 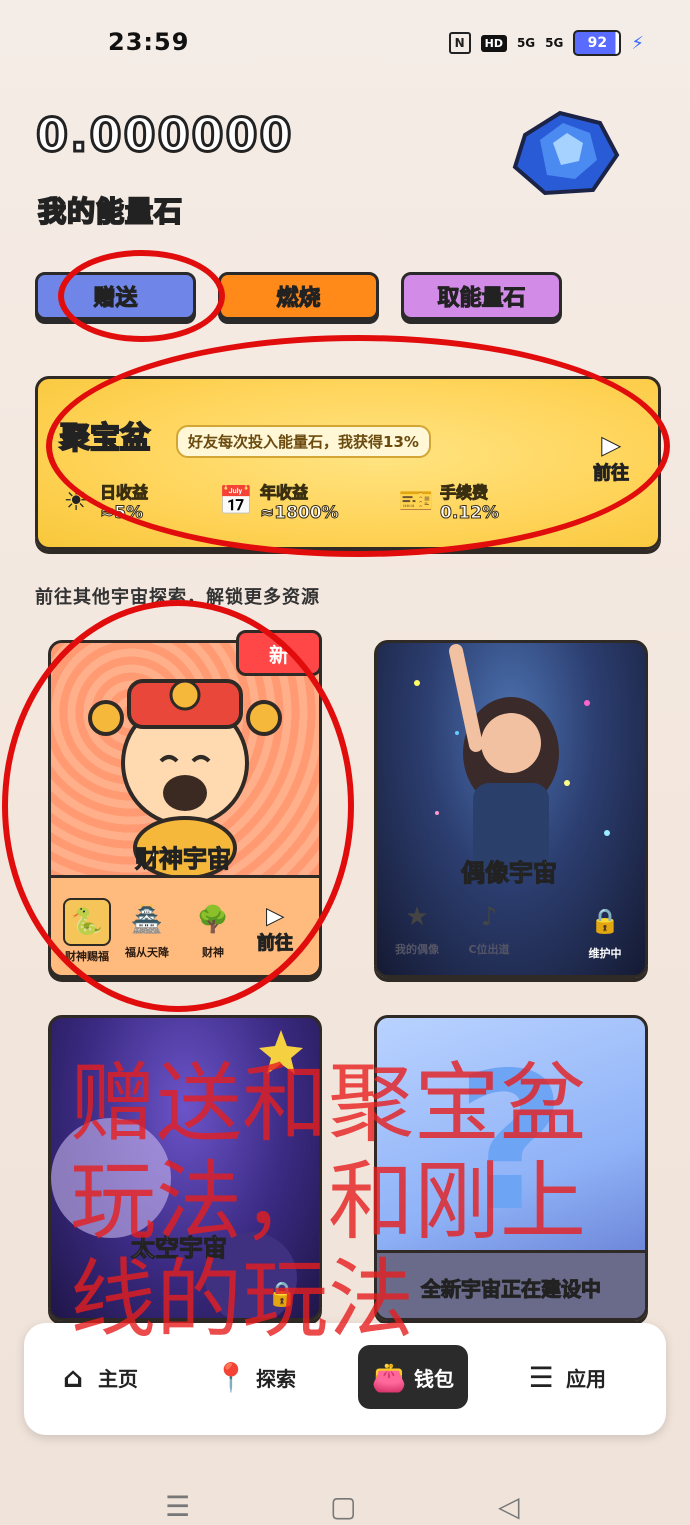 What do you see at coordinates (489, 949) in the screenshot?
I see `c-debut-label: C位出道` at bounding box center [489, 949].